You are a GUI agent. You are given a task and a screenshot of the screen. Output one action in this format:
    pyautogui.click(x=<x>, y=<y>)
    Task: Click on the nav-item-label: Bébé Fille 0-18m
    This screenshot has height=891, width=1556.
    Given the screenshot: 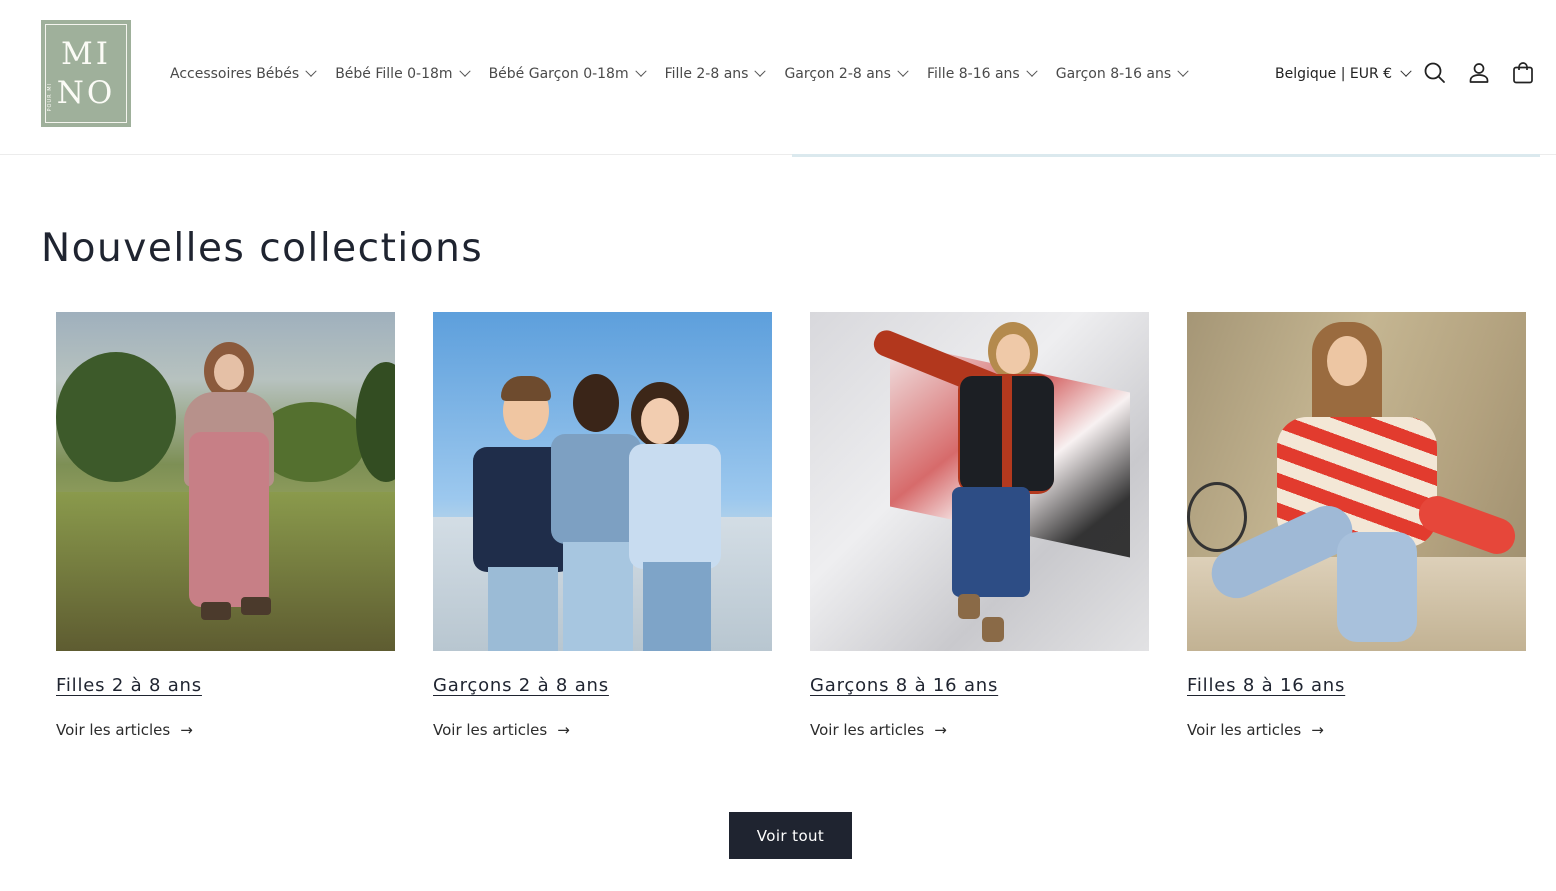 What is the action you would take?
    pyautogui.click(x=394, y=74)
    